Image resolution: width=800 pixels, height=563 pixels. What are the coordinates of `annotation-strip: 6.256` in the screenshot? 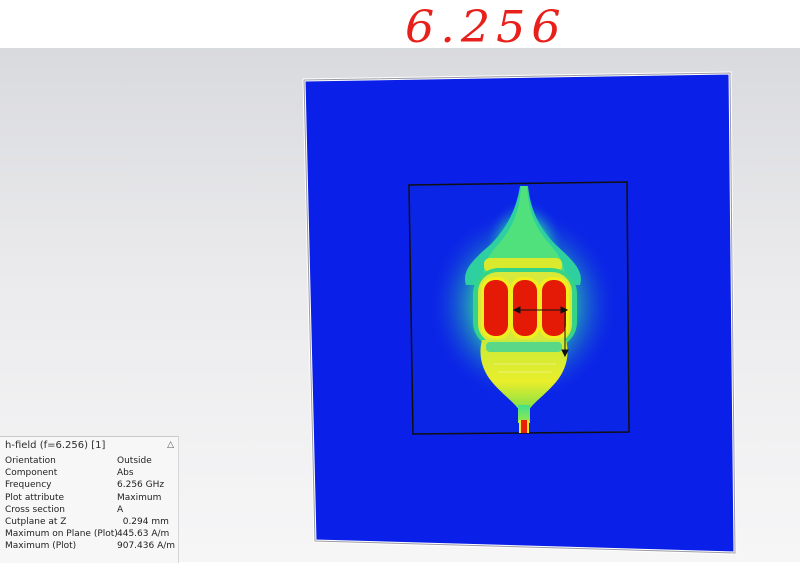 It's located at (400, 26).